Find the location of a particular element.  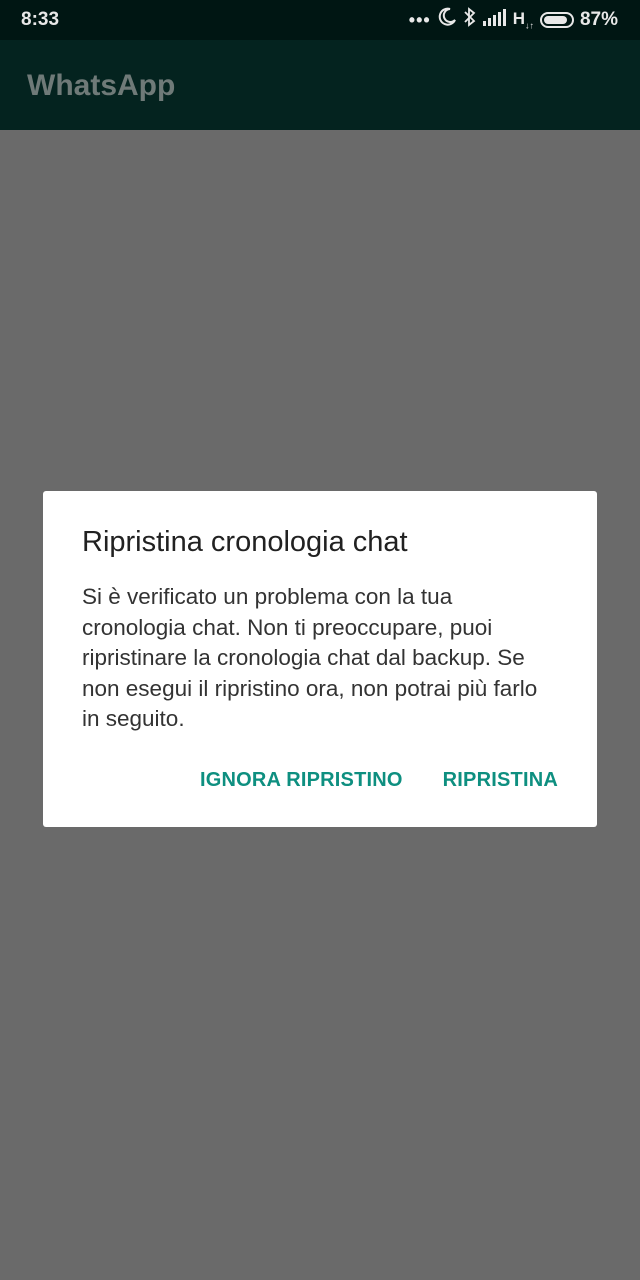

moon-icon is located at coordinates (447, 20).